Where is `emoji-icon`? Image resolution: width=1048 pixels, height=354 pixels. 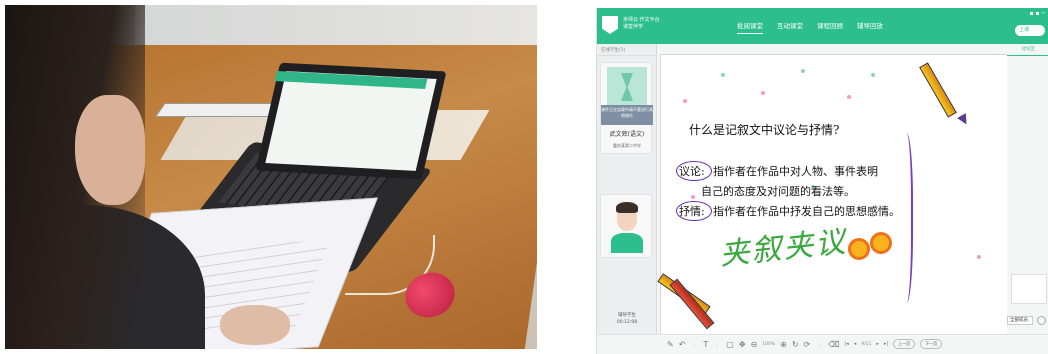
emoji-icon is located at coordinates (1041, 320).